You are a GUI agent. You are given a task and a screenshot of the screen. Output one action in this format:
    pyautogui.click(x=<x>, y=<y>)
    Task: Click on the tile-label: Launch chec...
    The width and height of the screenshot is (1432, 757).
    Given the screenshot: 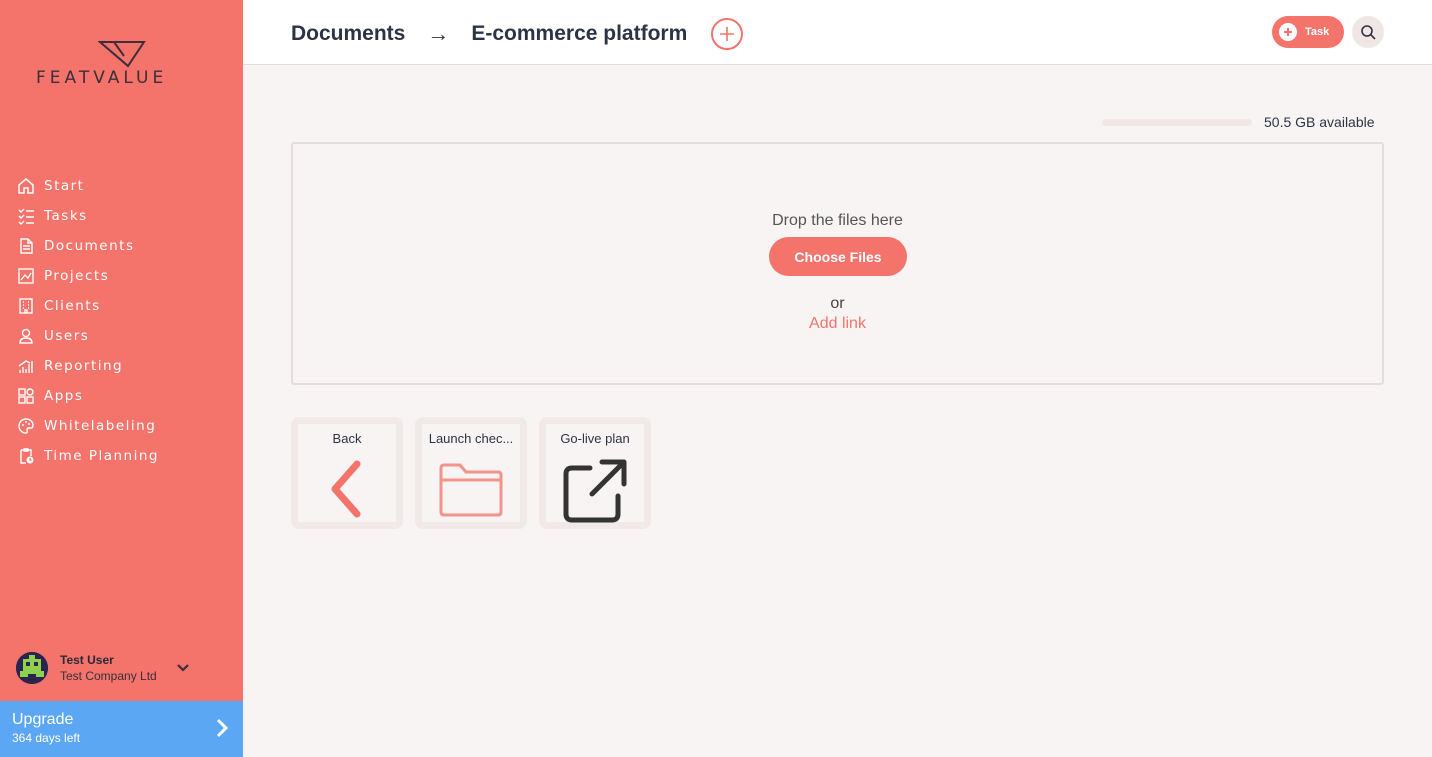 What is the action you would take?
    pyautogui.click(x=471, y=438)
    